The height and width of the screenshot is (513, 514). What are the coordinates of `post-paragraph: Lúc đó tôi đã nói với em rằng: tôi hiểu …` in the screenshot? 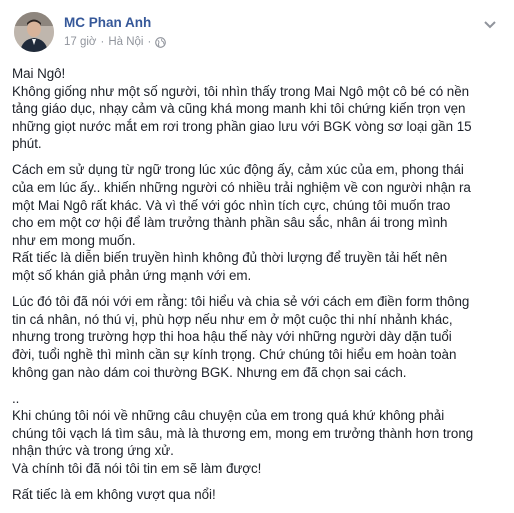 It's located at (241, 337).